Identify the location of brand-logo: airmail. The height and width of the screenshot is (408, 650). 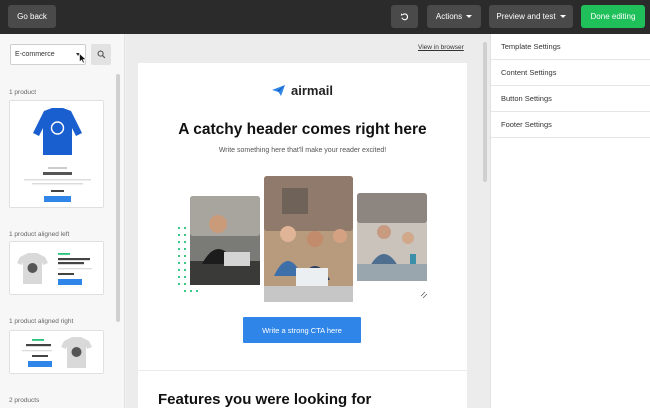
(302, 90).